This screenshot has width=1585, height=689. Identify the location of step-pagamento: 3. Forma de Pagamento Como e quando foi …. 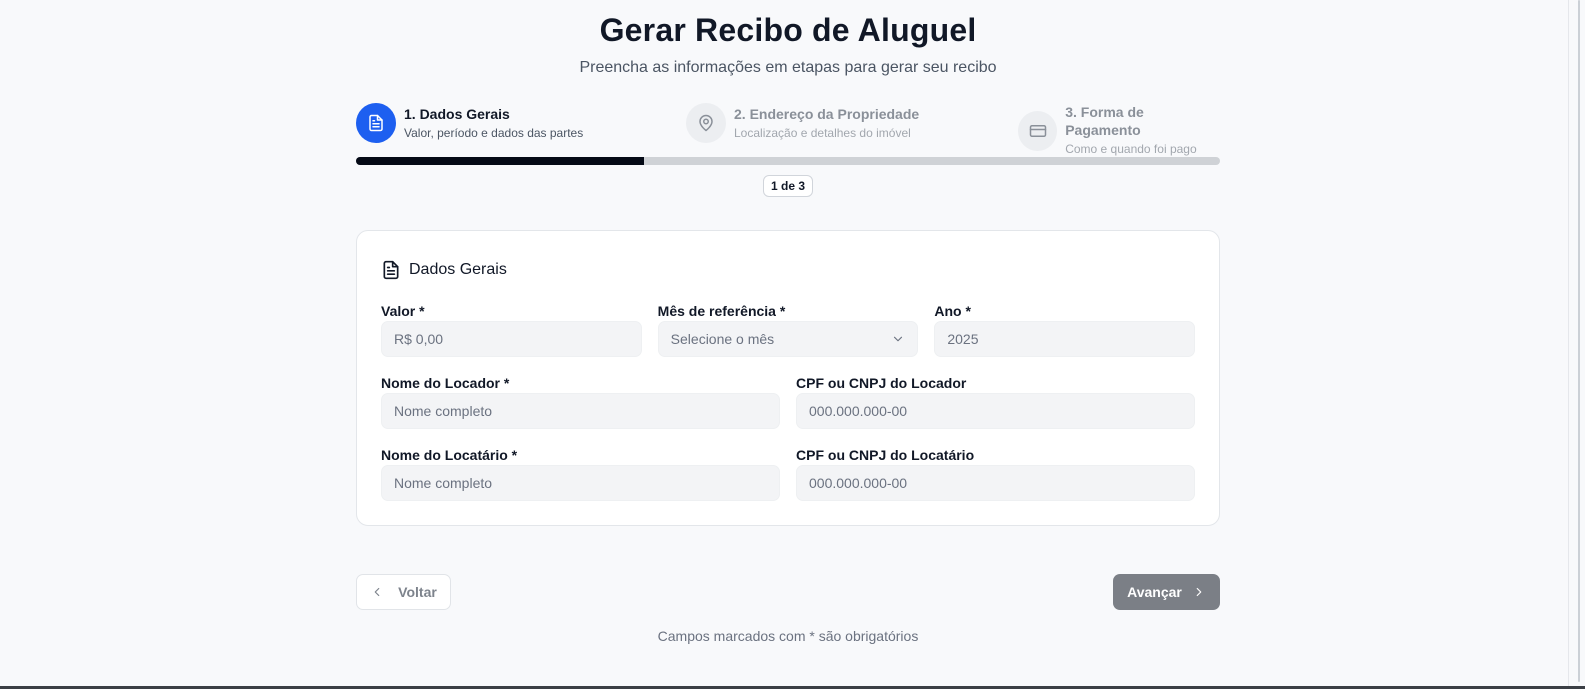
(1119, 130).